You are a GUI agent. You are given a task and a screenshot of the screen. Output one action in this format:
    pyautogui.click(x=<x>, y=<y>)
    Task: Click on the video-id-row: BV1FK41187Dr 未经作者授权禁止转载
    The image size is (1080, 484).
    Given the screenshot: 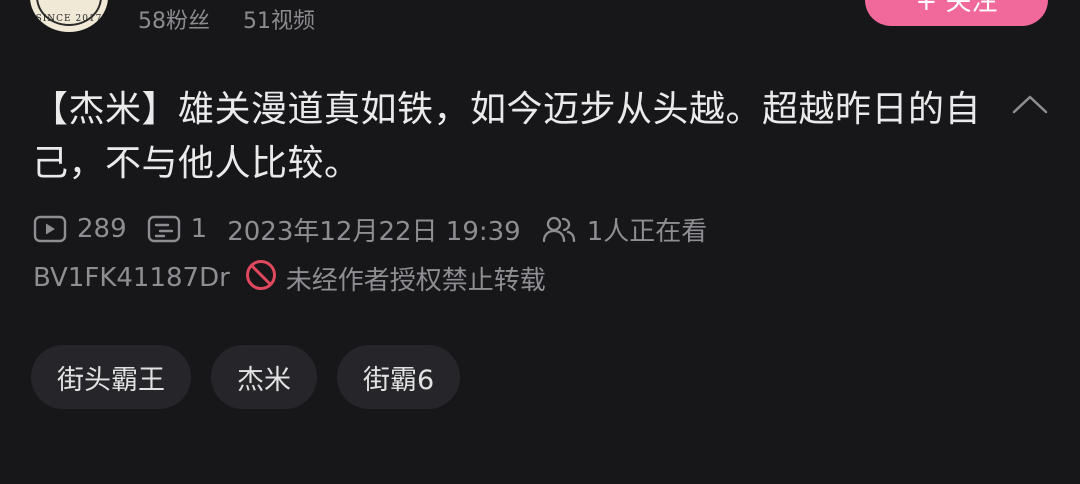 What is the action you would take?
    pyautogui.click(x=289, y=278)
    